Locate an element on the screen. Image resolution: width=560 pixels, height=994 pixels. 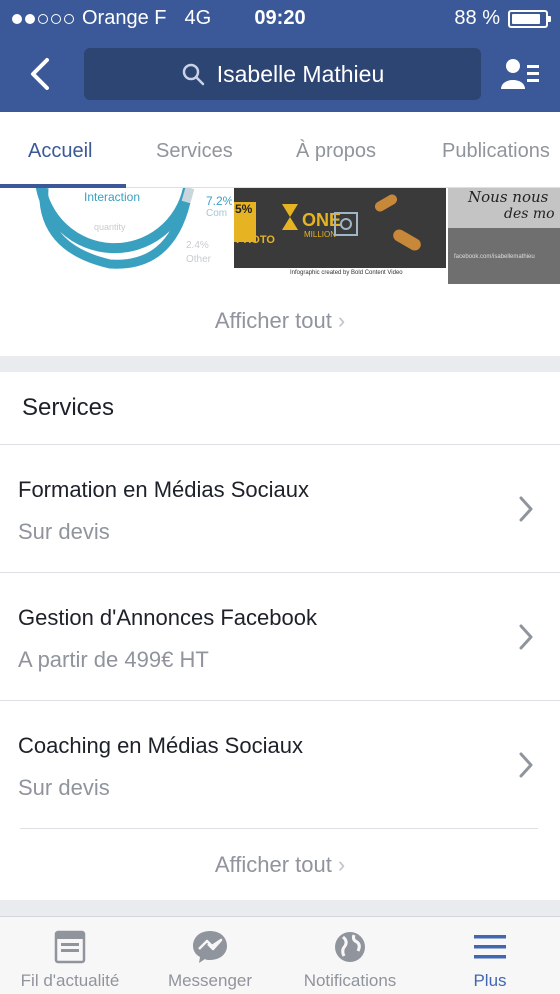
quote-line-1: Nous nous is located at coordinates (508, 197).